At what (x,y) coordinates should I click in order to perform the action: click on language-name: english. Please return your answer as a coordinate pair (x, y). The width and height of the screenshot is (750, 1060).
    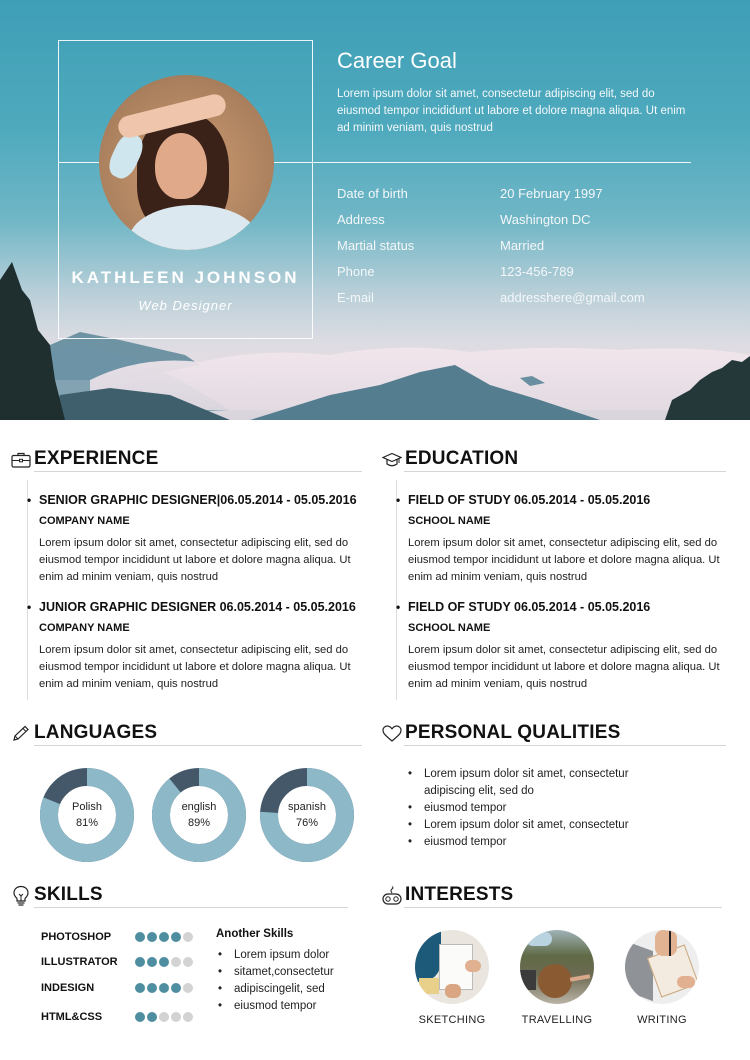
    Looking at the image, I should click on (199, 807).